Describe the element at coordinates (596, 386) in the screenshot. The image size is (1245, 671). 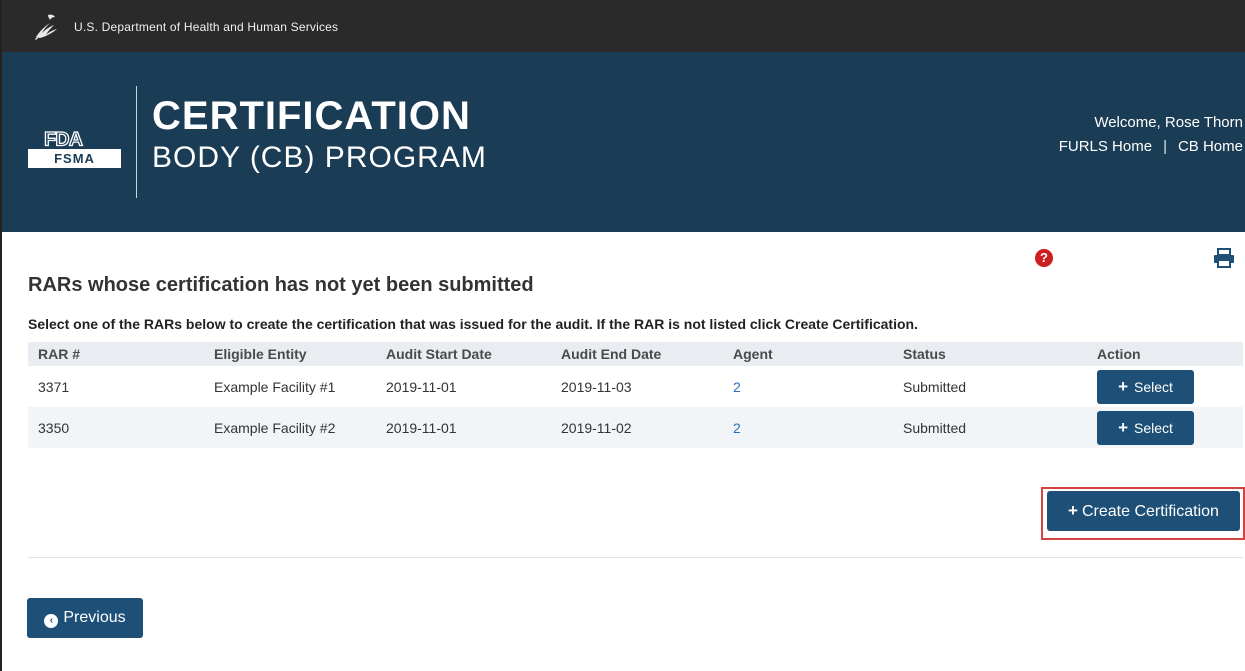
I see `audit-end-date: 2019-11-03` at that location.